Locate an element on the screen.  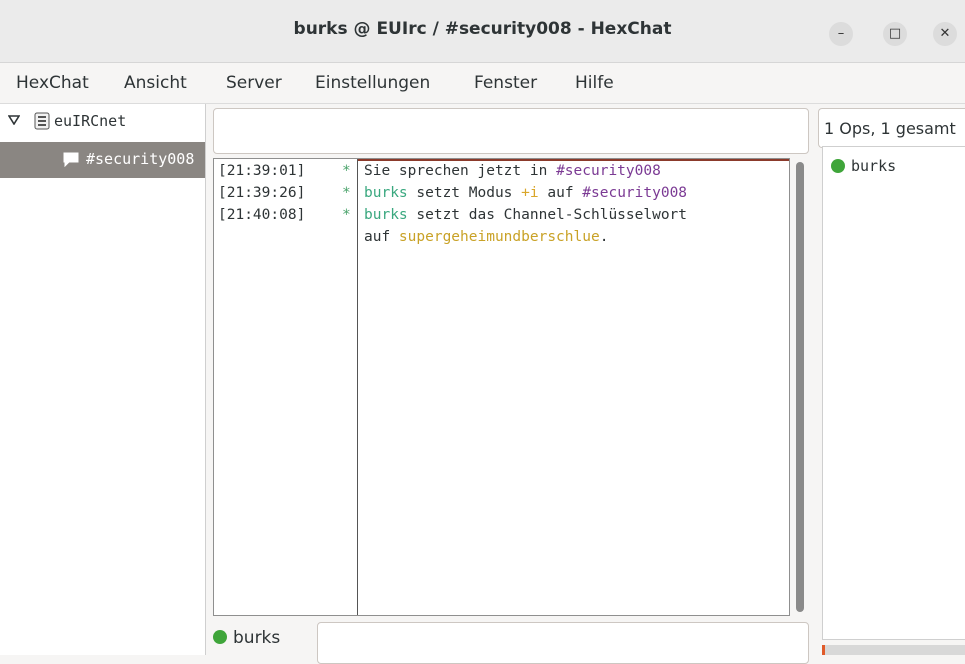
menu-fenster: Fenster is located at coordinates (505, 83).